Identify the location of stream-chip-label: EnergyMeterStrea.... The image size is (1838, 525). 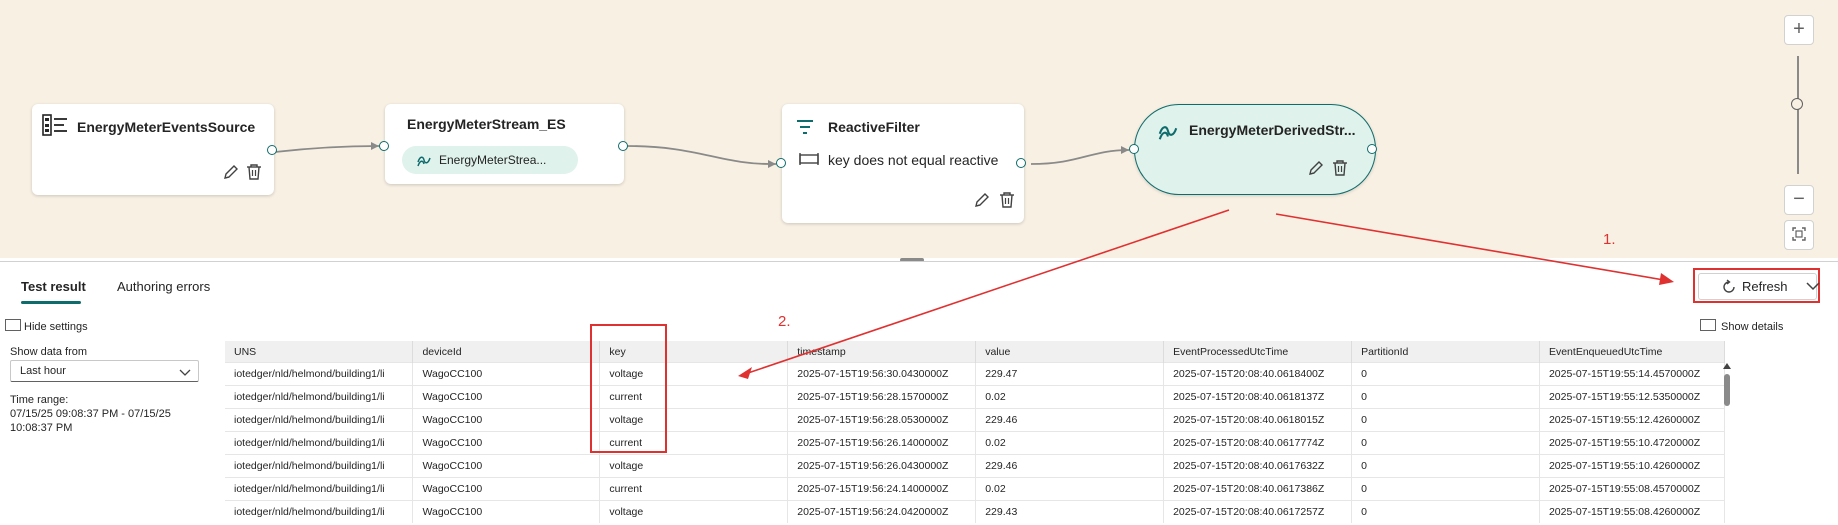
(493, 160).